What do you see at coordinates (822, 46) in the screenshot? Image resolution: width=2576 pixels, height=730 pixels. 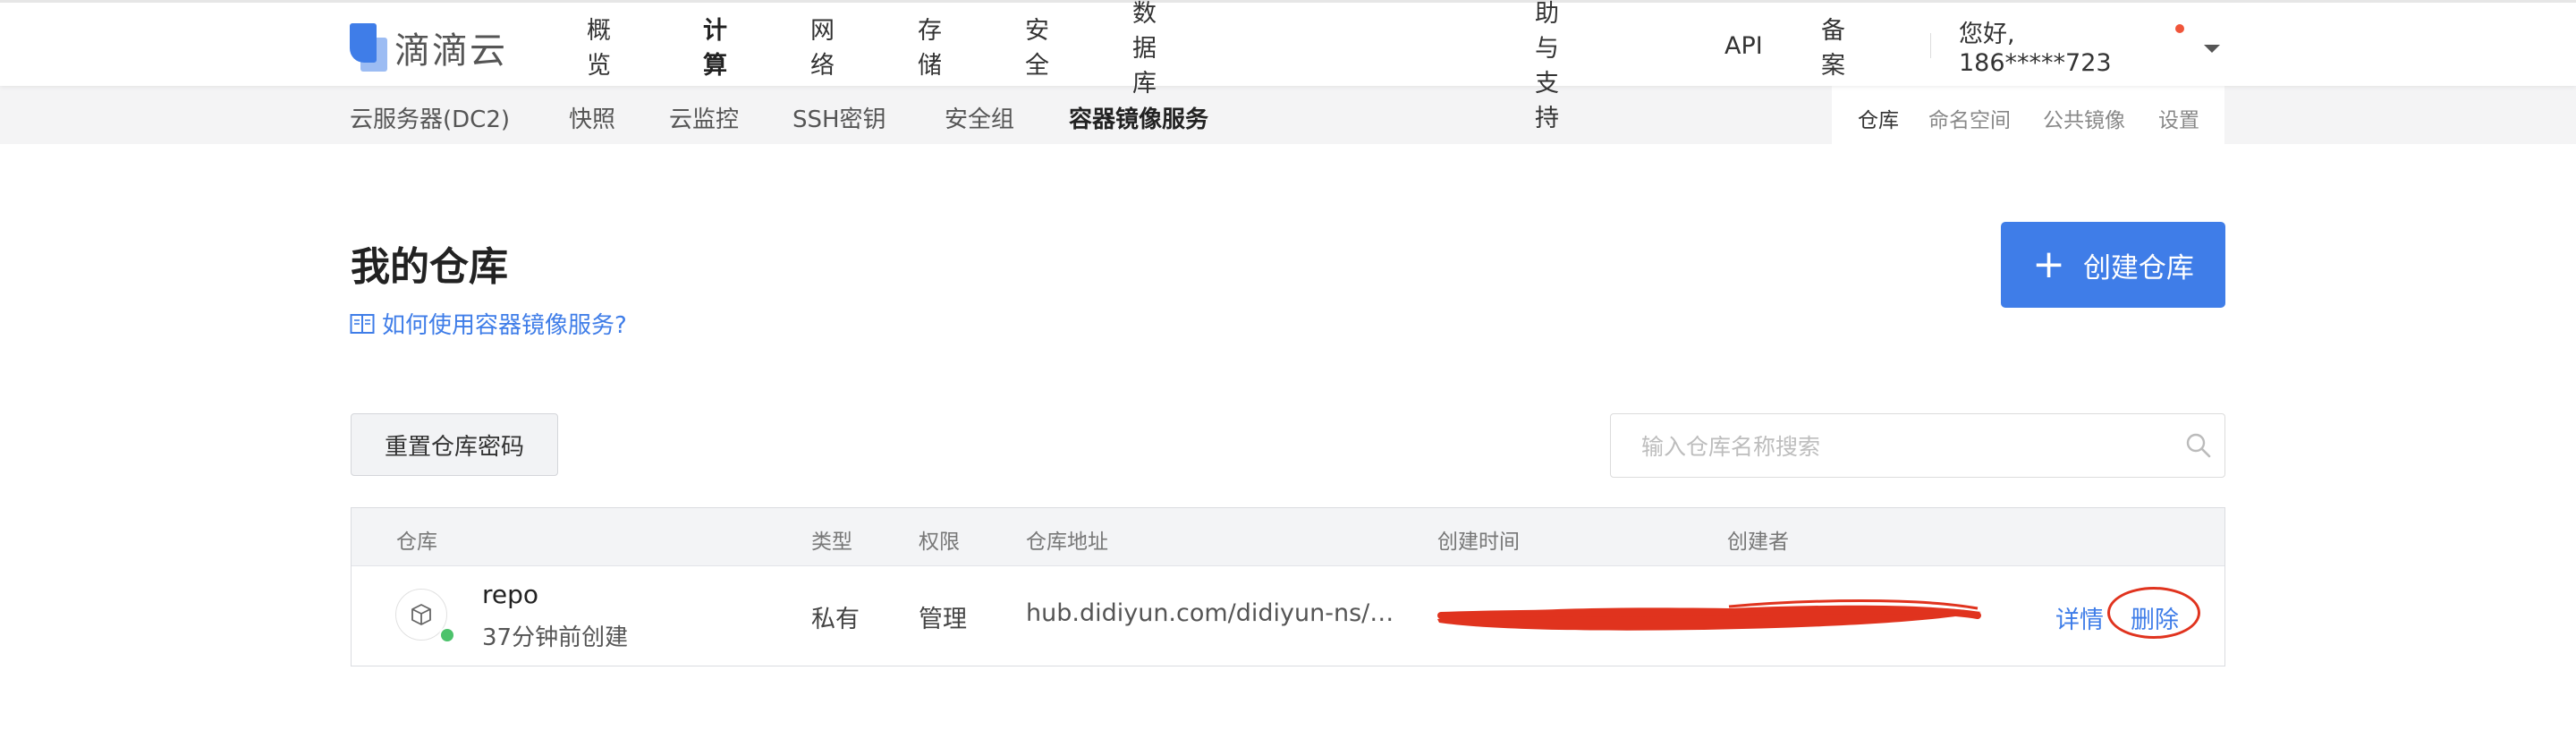 I see `nav-item-network: 网络` at bounding box center [822, 46].